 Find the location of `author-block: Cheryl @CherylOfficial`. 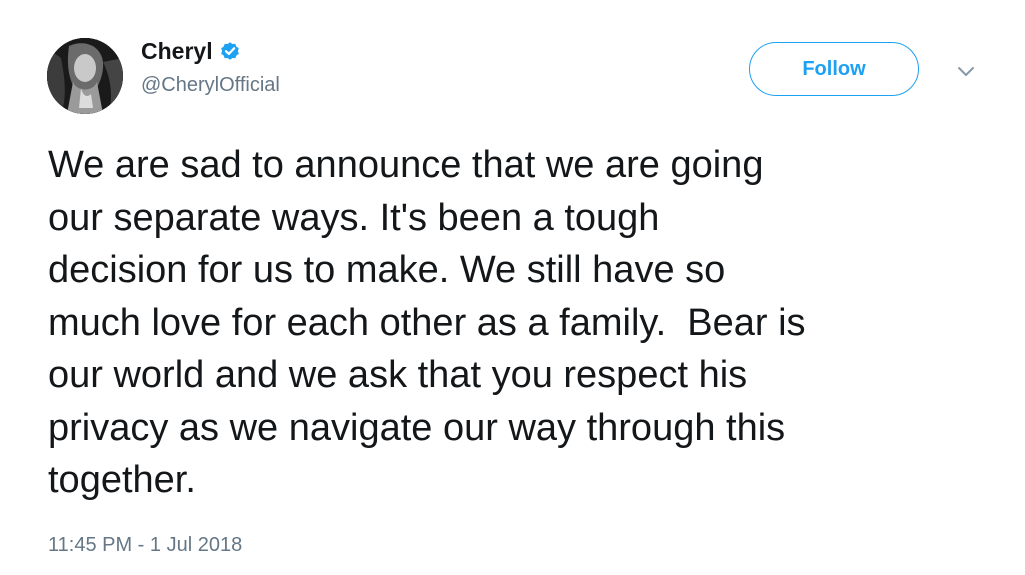

author-block: Cheryl @CherylOfficial is located at coordinates (210, 66).